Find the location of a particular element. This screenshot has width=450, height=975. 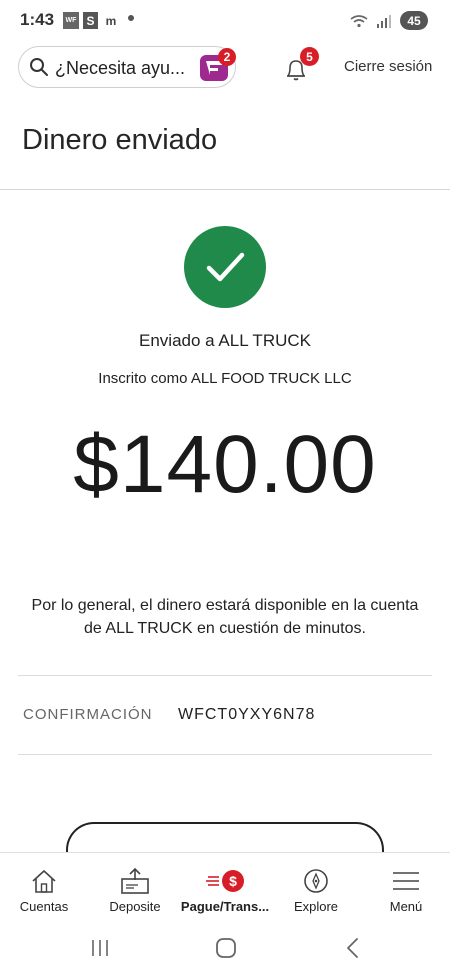

signal-icon is located at coordinates (384, 21).